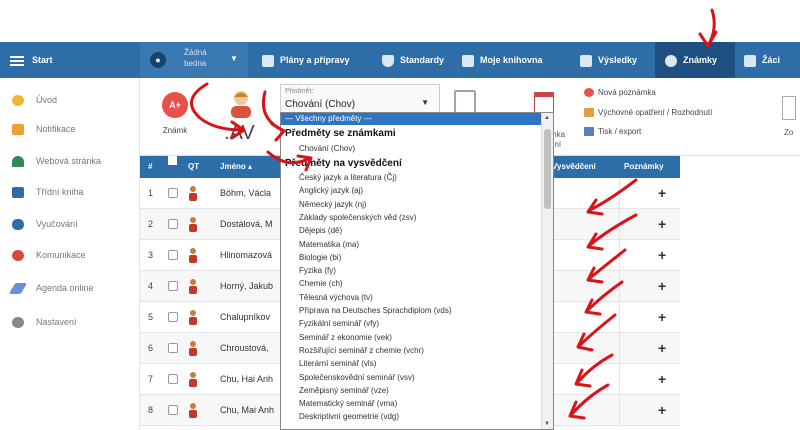 Image resolution: width=800 pixels, height=430 pixels. I want to click on dropdown-option: Zeměpisný seminář (vze), so click(344, 390).